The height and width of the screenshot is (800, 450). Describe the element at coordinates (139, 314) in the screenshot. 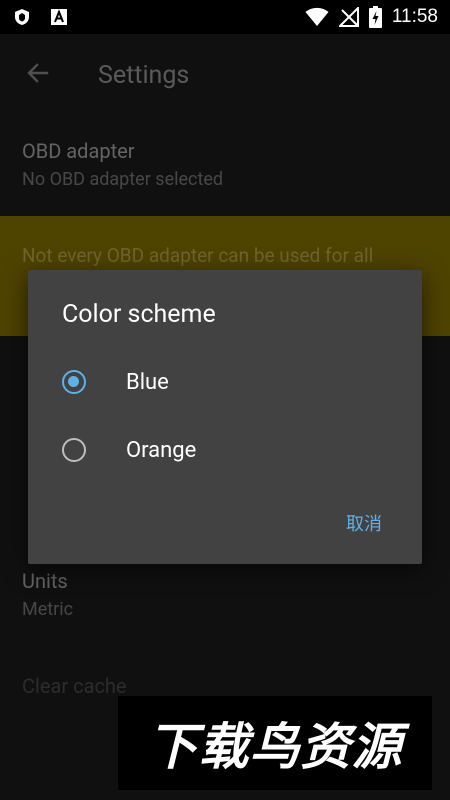

I see `dialog-title: Color scheme` at that location.